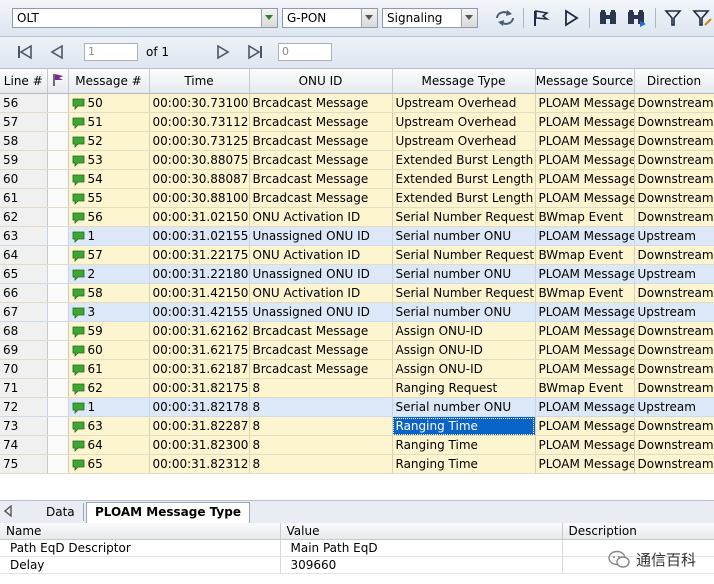 The width and height of the screenshot is (714, 584). What do you see at coordinates (91, 274) in the screenshot?
I see `message-number: 2` at bounding box center [91, 274].